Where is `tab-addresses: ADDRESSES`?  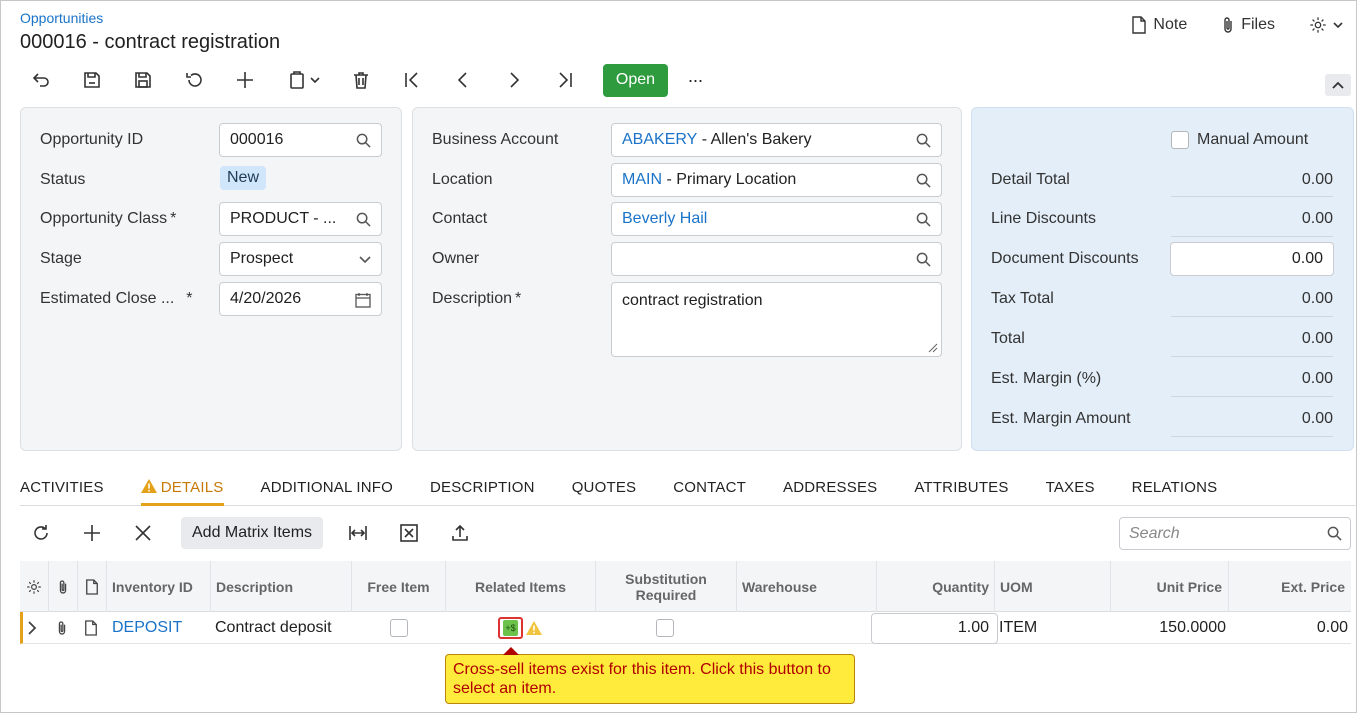
tab-addresses: ADDRESSES is located at coordinates (830, 491).